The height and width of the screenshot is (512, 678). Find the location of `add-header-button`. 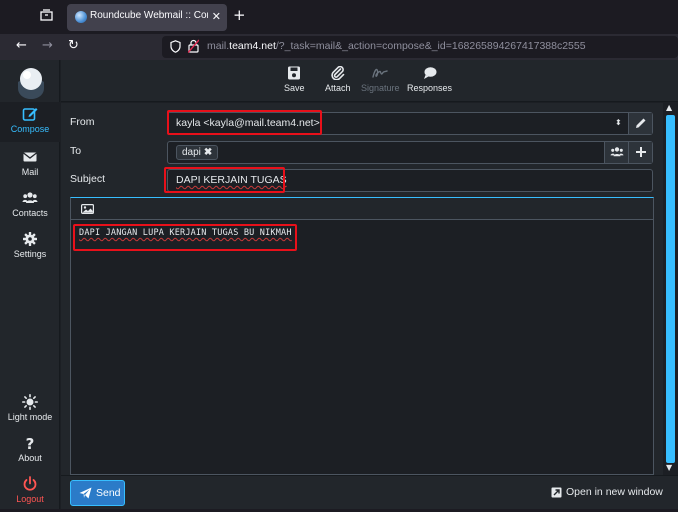

add-header-button is located at coordinates (640, 152).